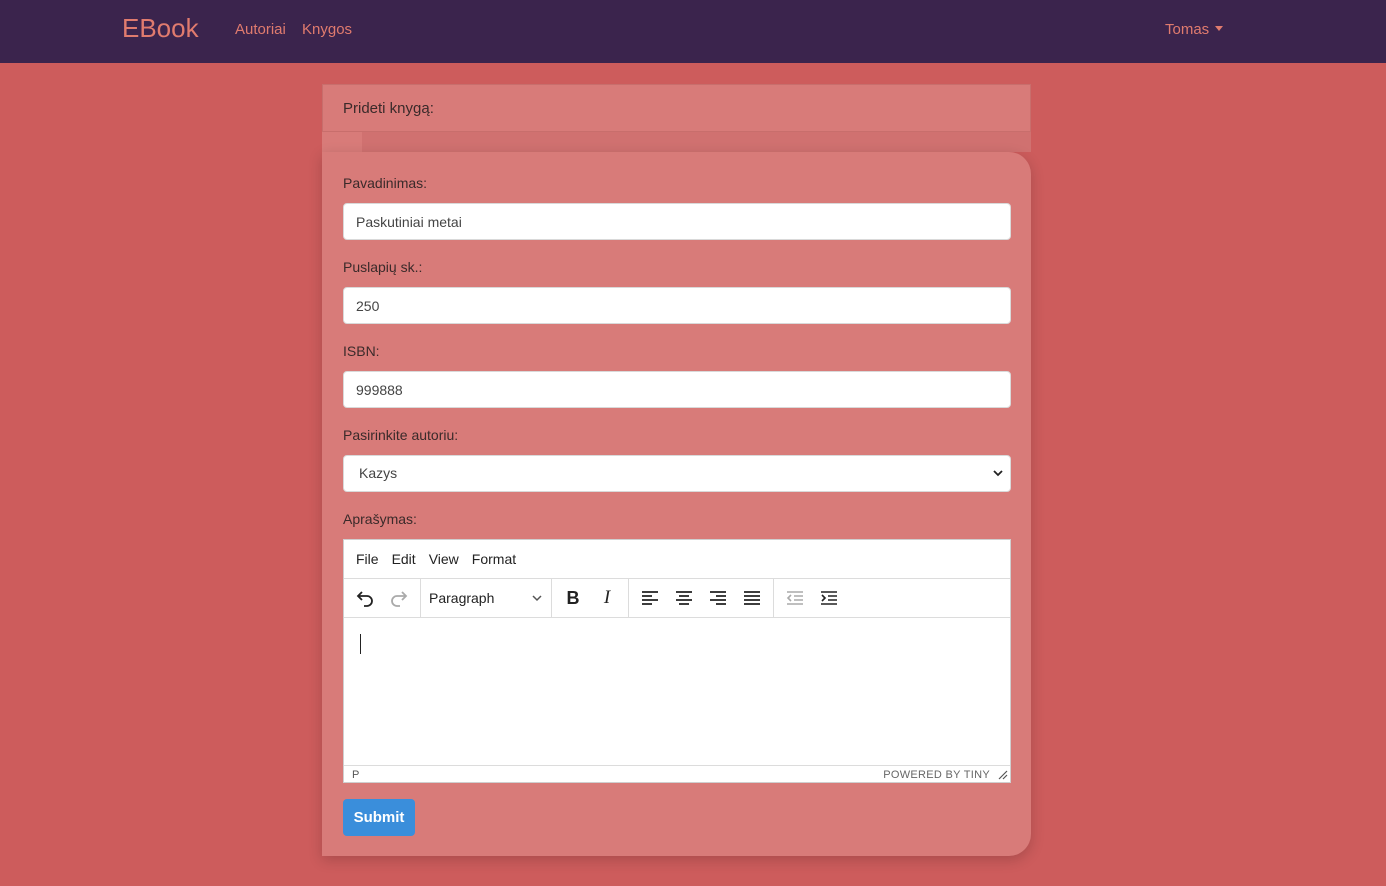 The height and width of the screenshot is (886, 1386). Describe the element at coordinates (383, 267) in the screenshot. I see `pages-label: Puslapių sk.:` at that location.